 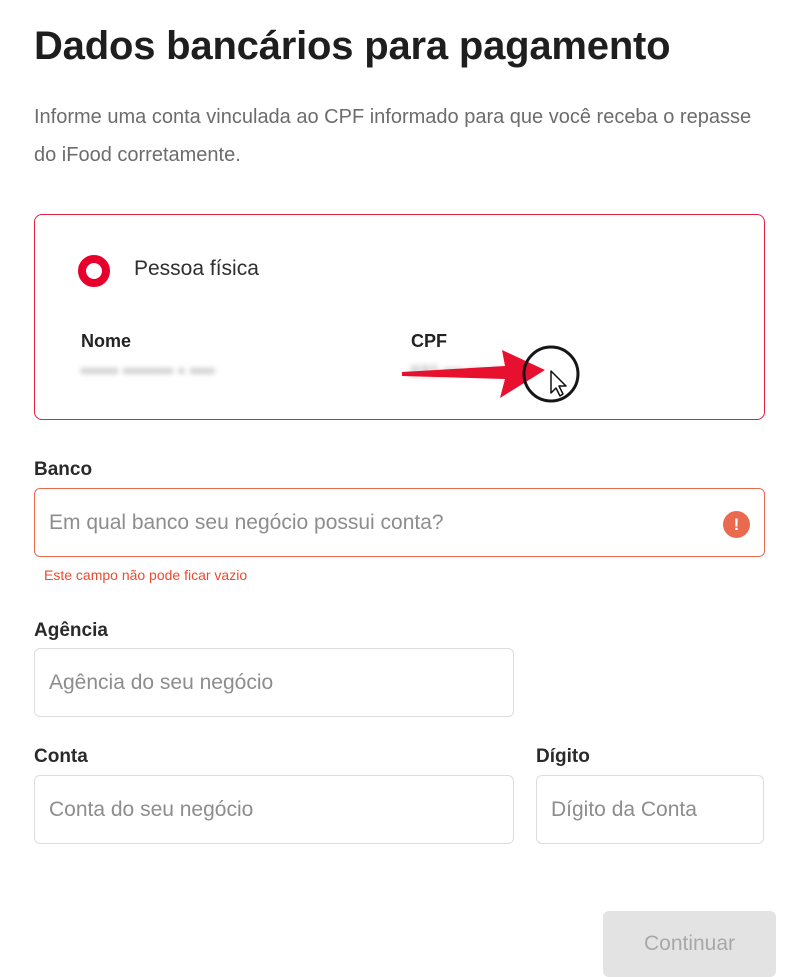 What do you see at coordinates (458, 371) in the screenshot?
I see `cpf-value: 032.•••.•••-••` at bounding box center [458, 371].